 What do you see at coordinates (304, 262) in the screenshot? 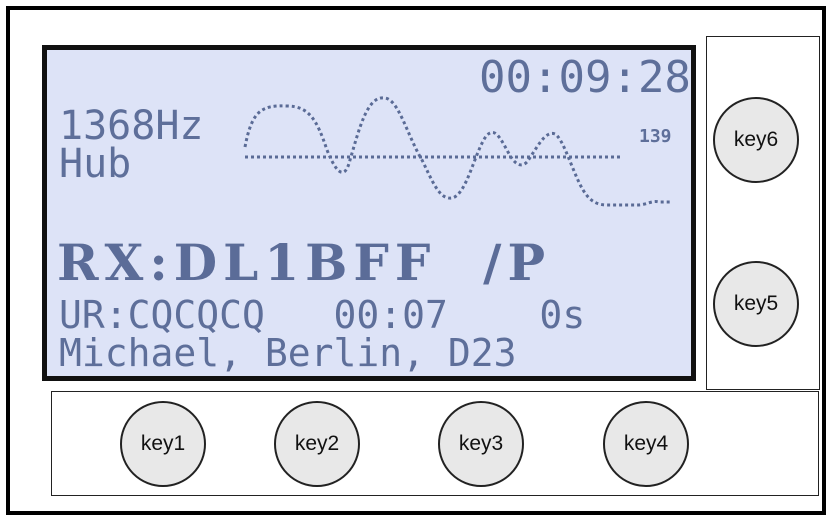
I see `rx-callsign-display: RX:DL1BFF /P` at bounding box center [304, 262].